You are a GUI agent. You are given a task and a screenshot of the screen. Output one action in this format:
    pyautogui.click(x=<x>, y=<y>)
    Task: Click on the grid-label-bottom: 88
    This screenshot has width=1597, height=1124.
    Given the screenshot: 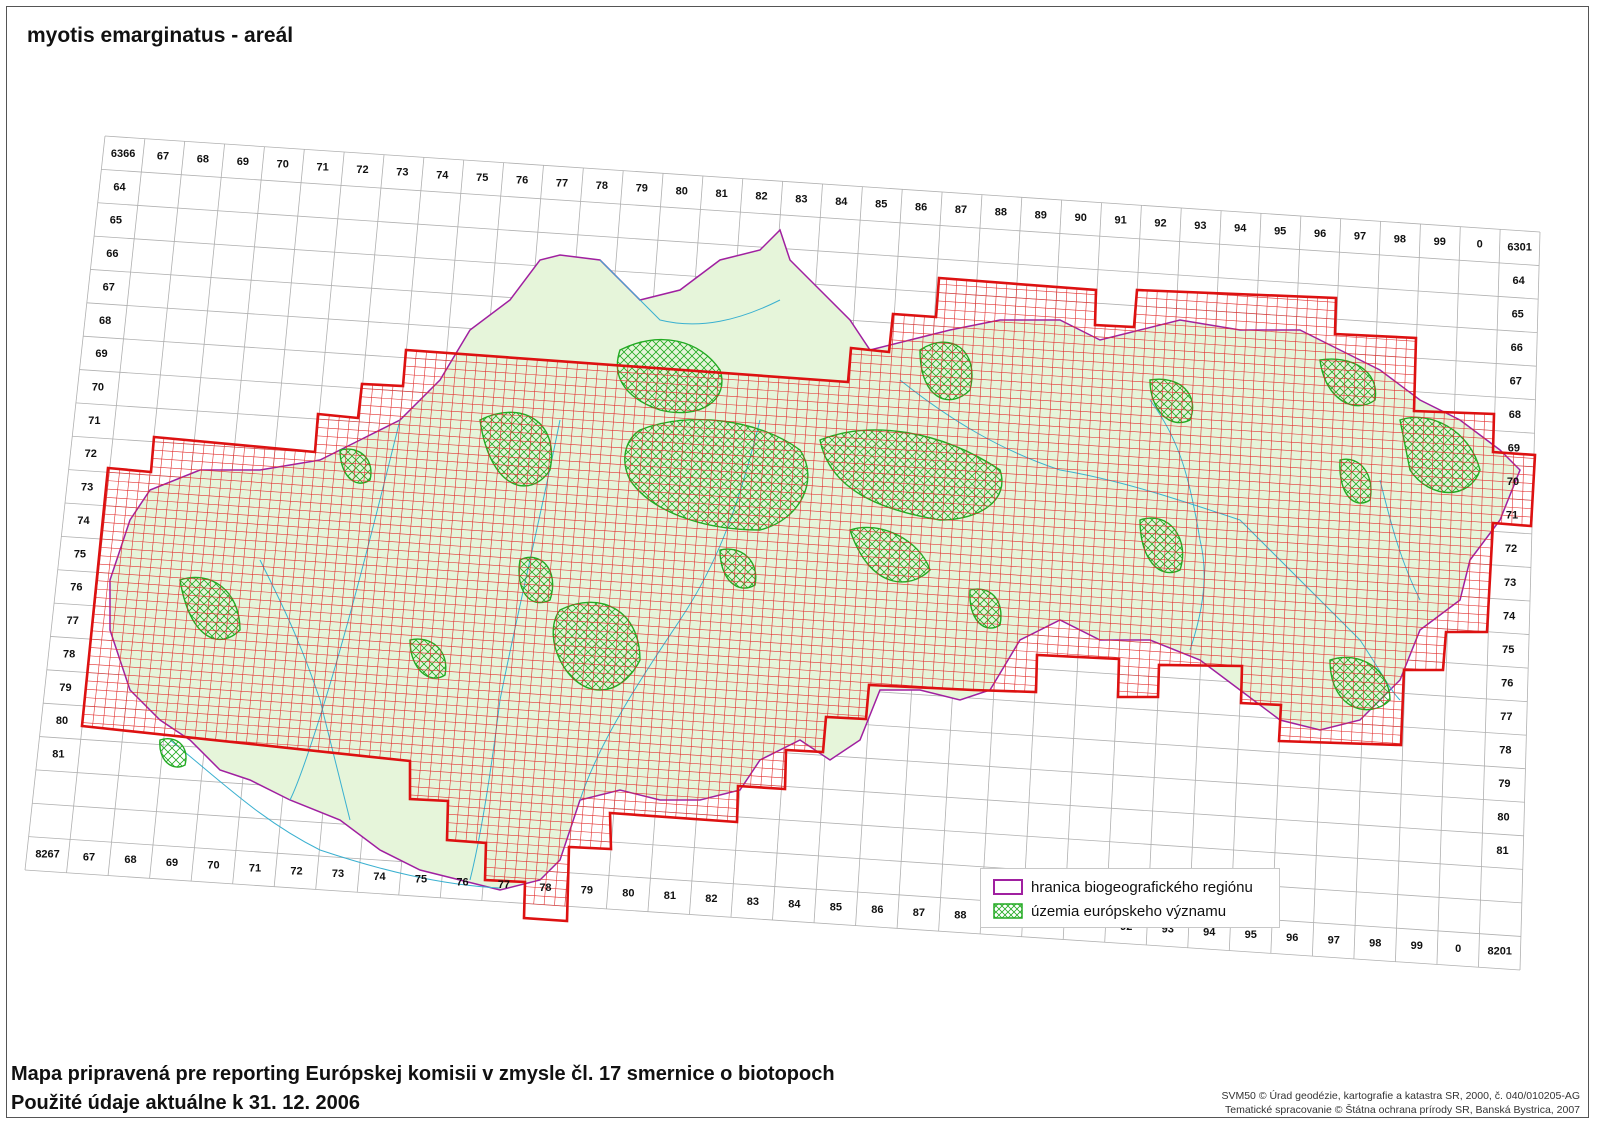 What is the action you would take?
    pyautogui.click(x=960, y=916)
    